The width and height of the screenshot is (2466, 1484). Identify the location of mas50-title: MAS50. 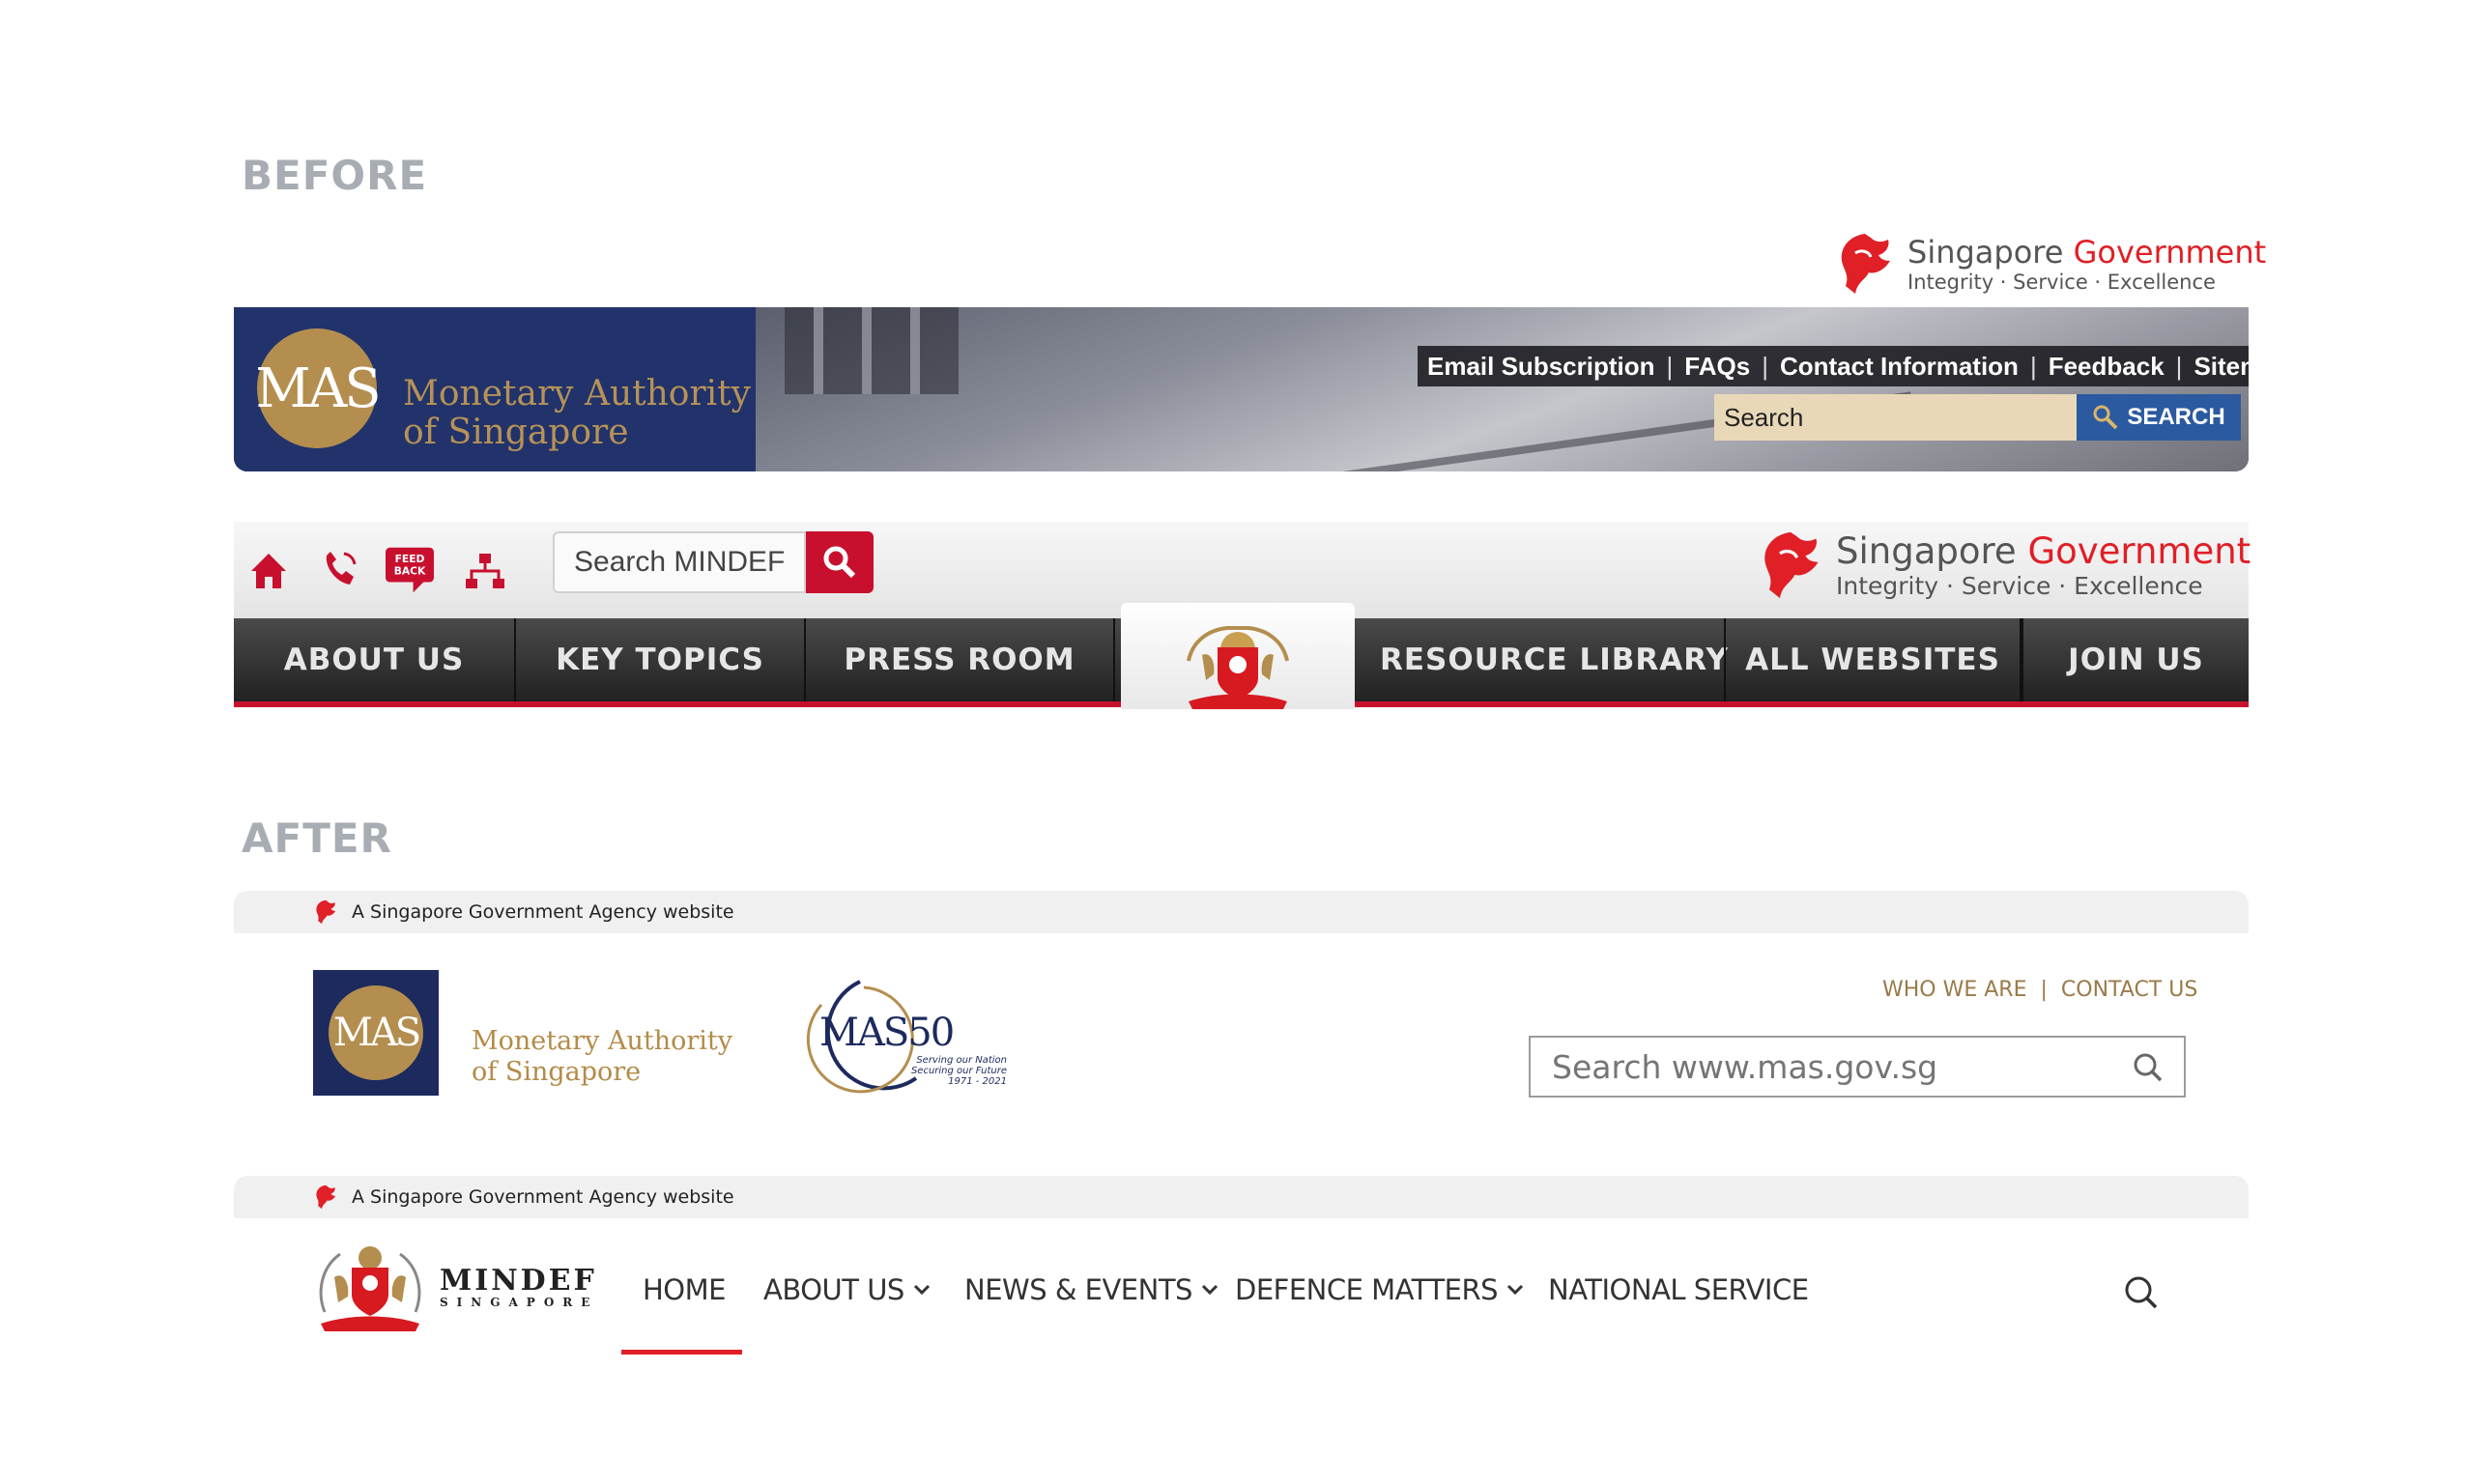
(887, 1033).